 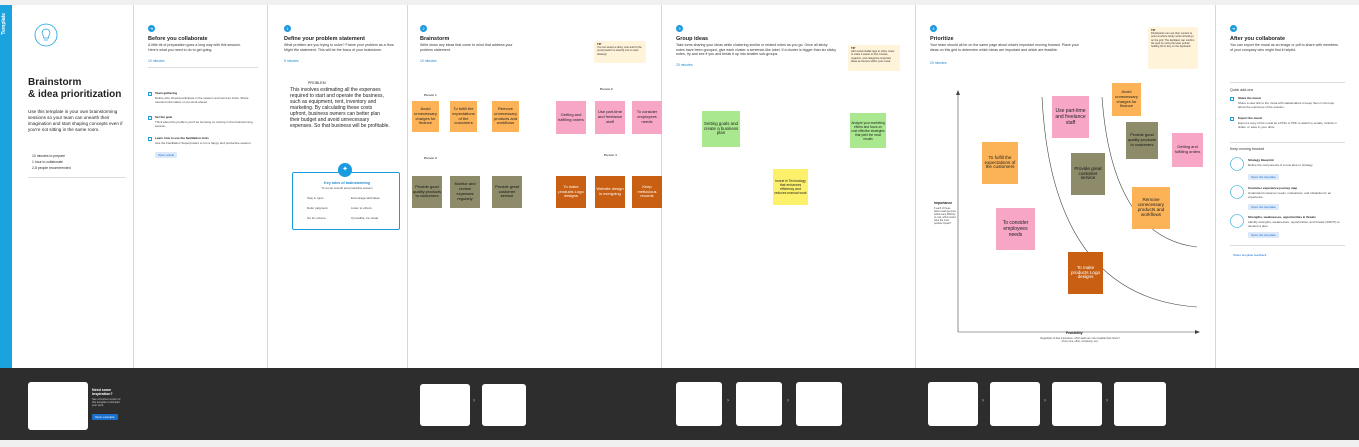 What do you see at coordinates (46, 35) in the screenshot?
I see `lightbulb-icon` at bounding box center [46, 35].